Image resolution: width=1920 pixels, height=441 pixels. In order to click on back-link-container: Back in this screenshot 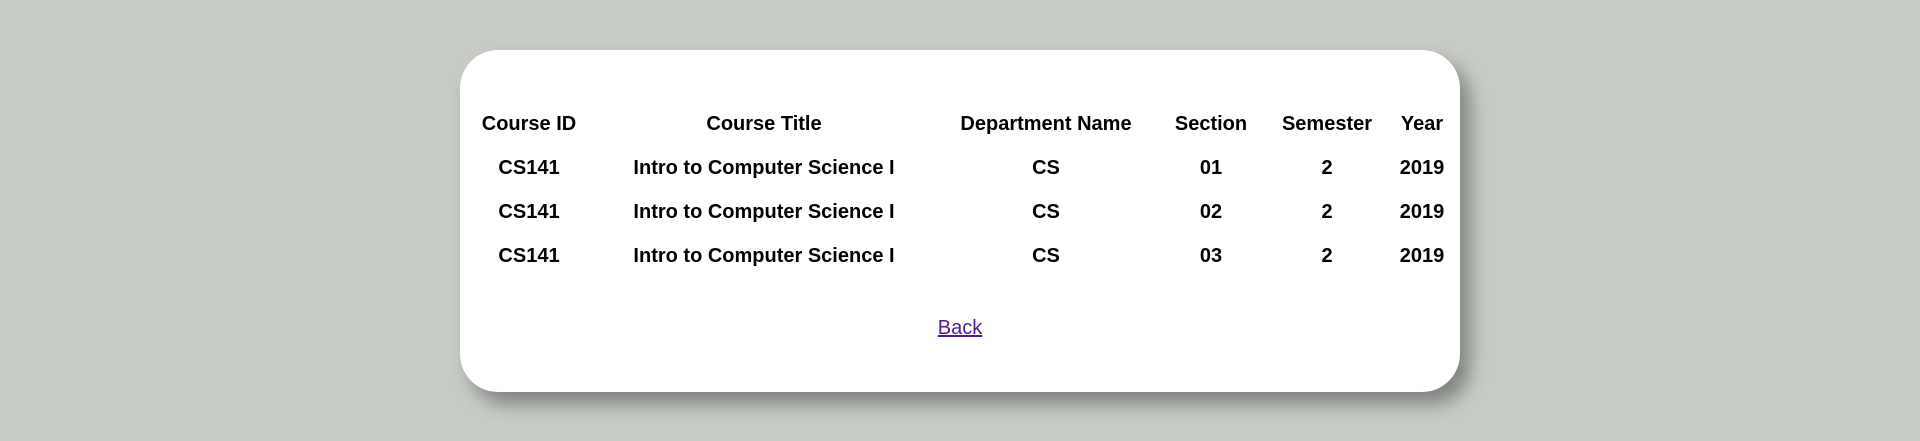, I will do `click(960, 328)`.